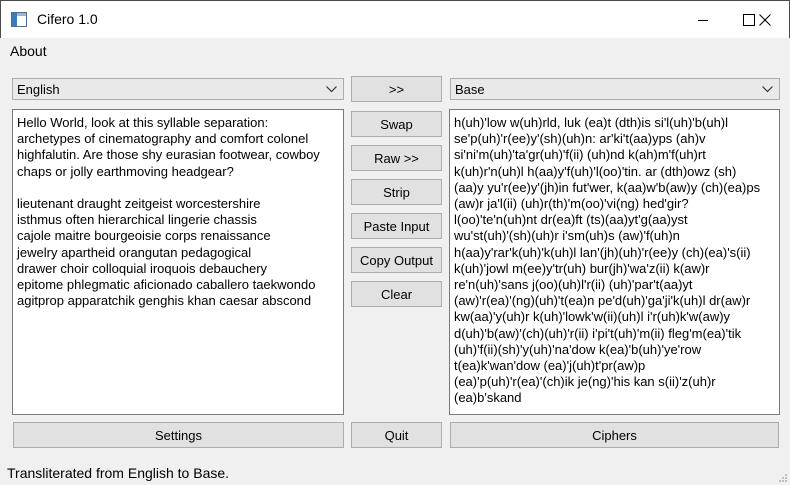 The width and height of the screenshot is (790, 485). What do you see at coordinates (396, 192) in the screenshot?
I see `strip-button: Strip` at bounding box center [396, 192].